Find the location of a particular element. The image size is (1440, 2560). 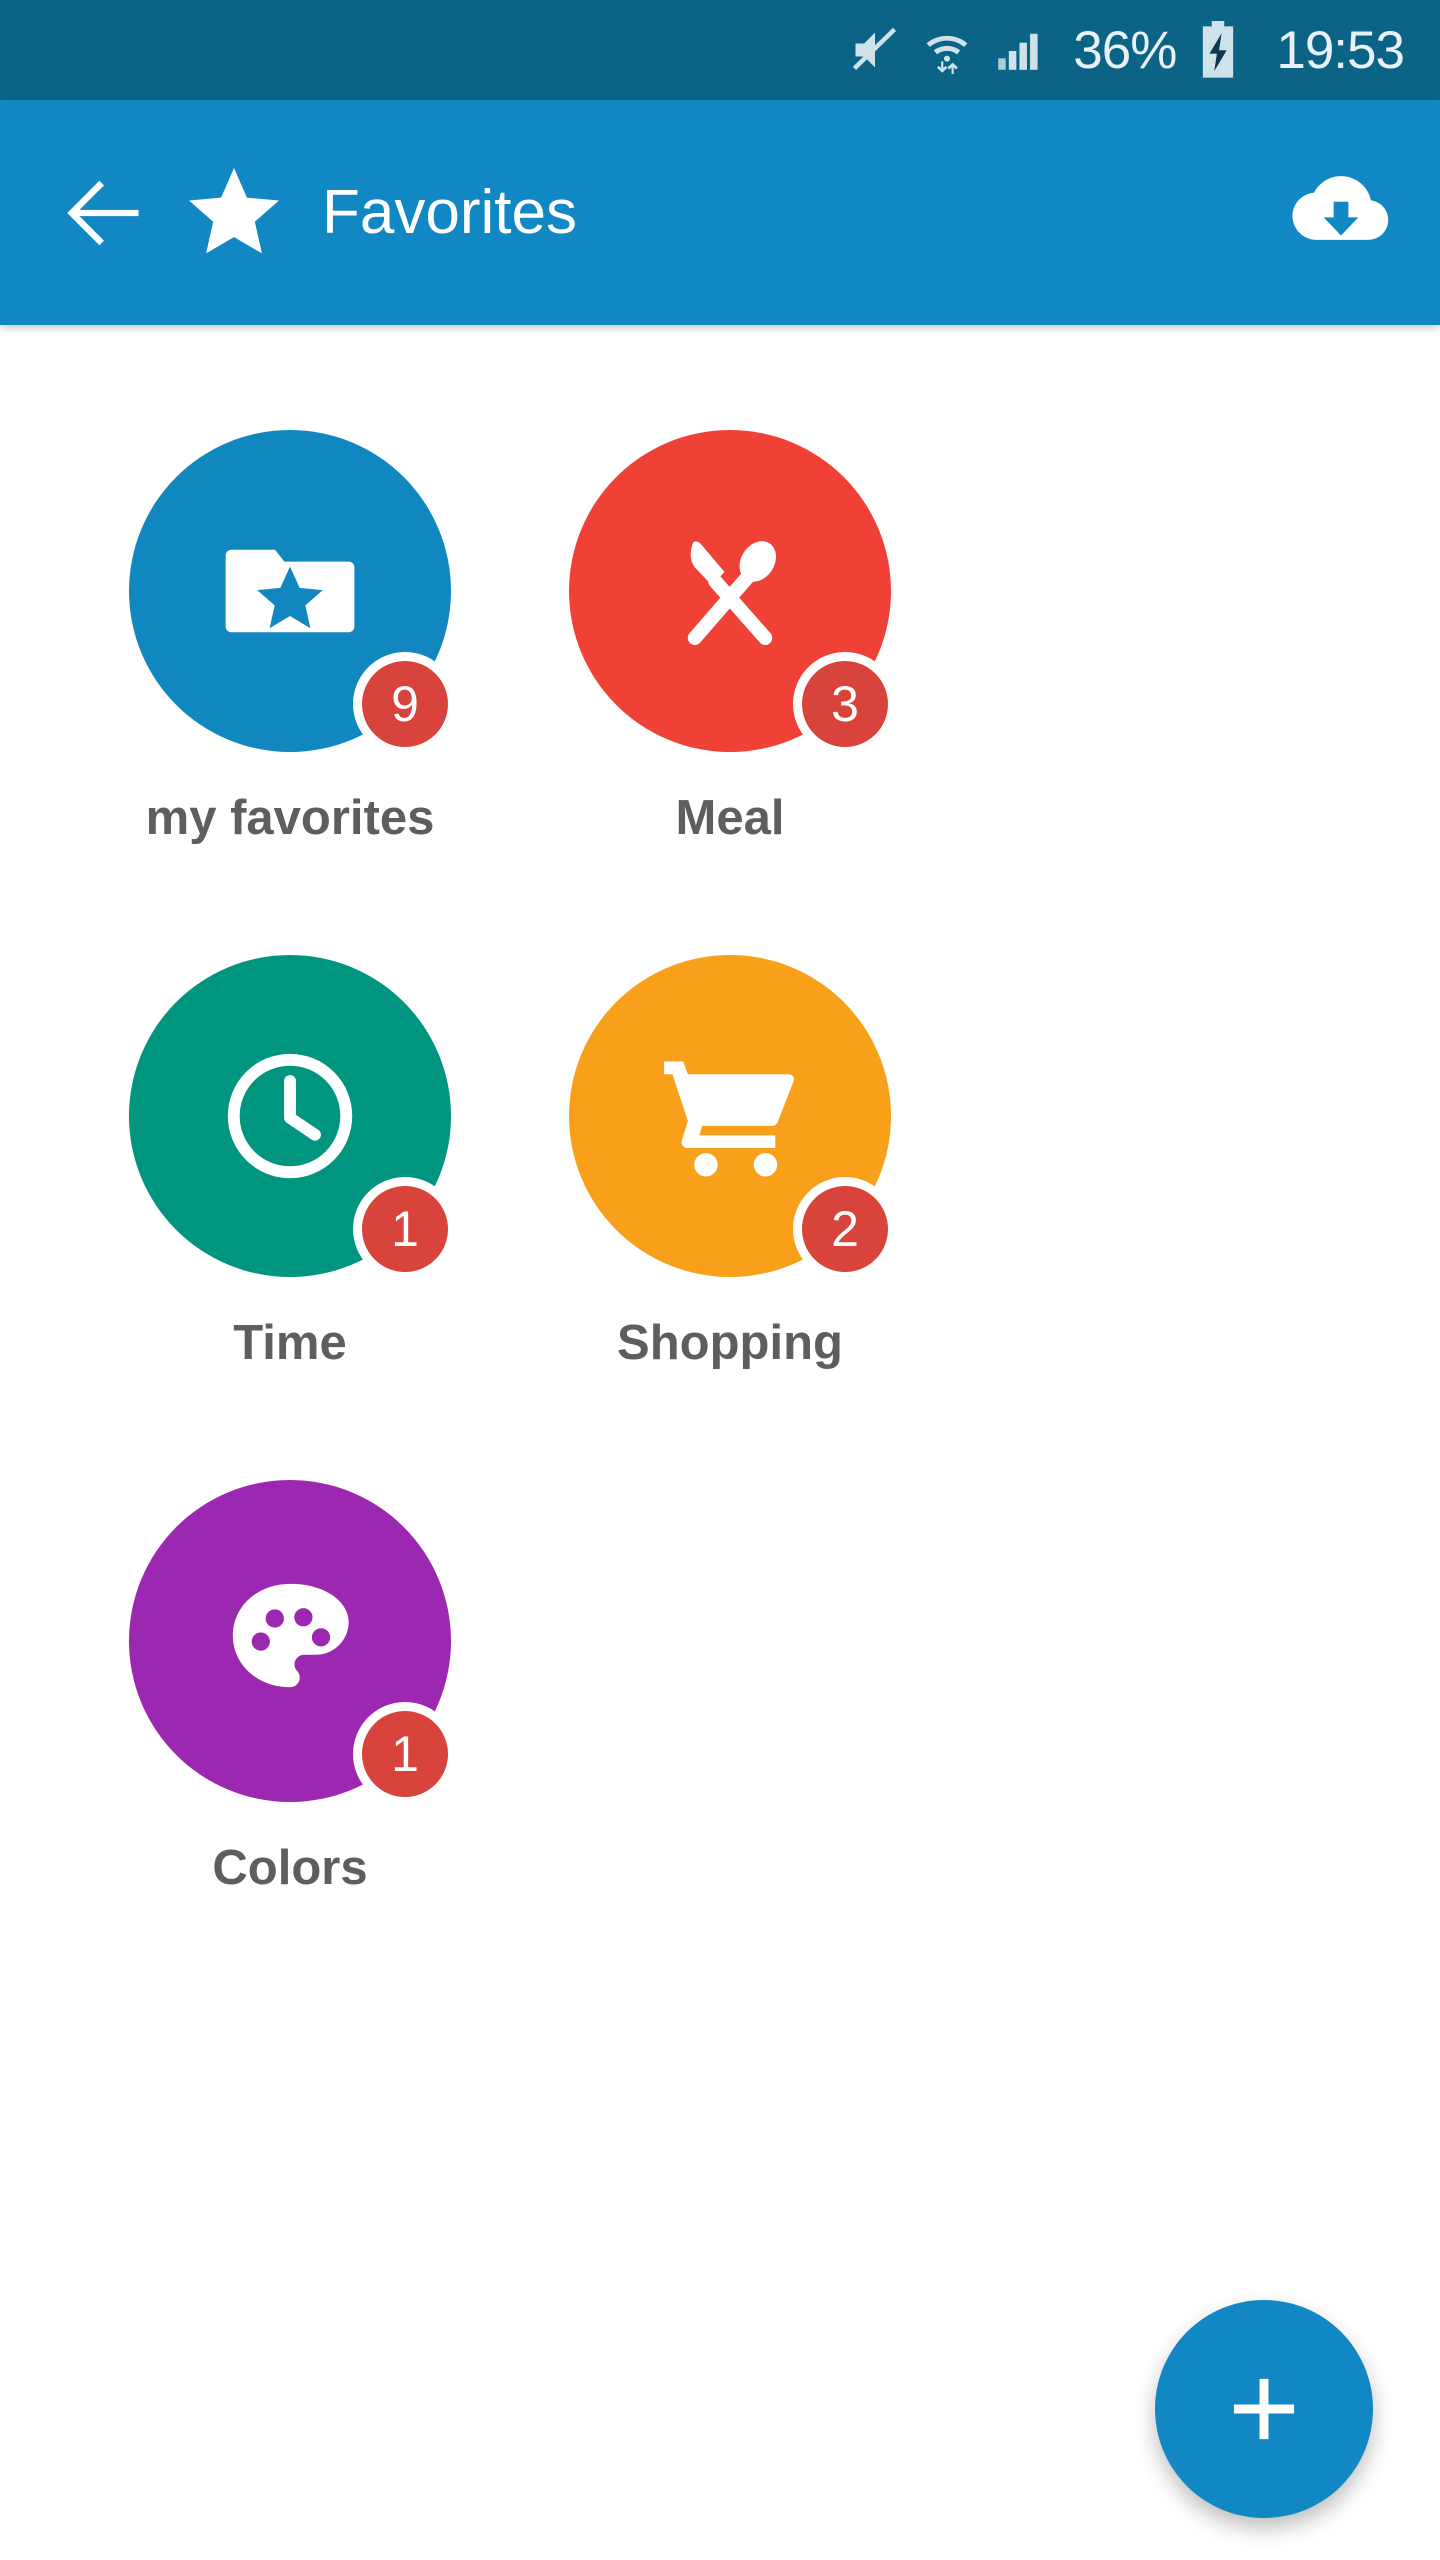

battery-percent-label: 36% is located at coordinates (1125, 50).